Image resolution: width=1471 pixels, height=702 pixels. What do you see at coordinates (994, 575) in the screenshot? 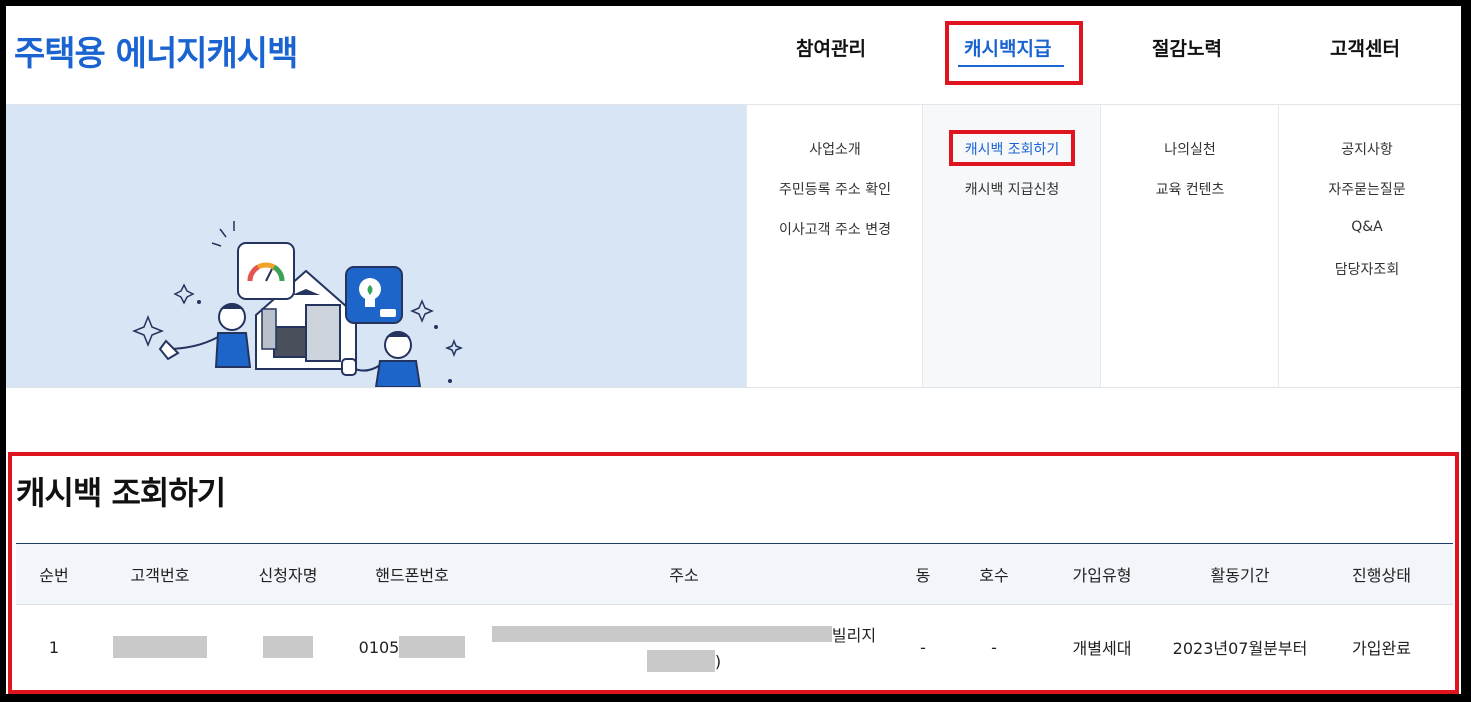
I see `th-ho: 호수` at bounding box center [994, 575].